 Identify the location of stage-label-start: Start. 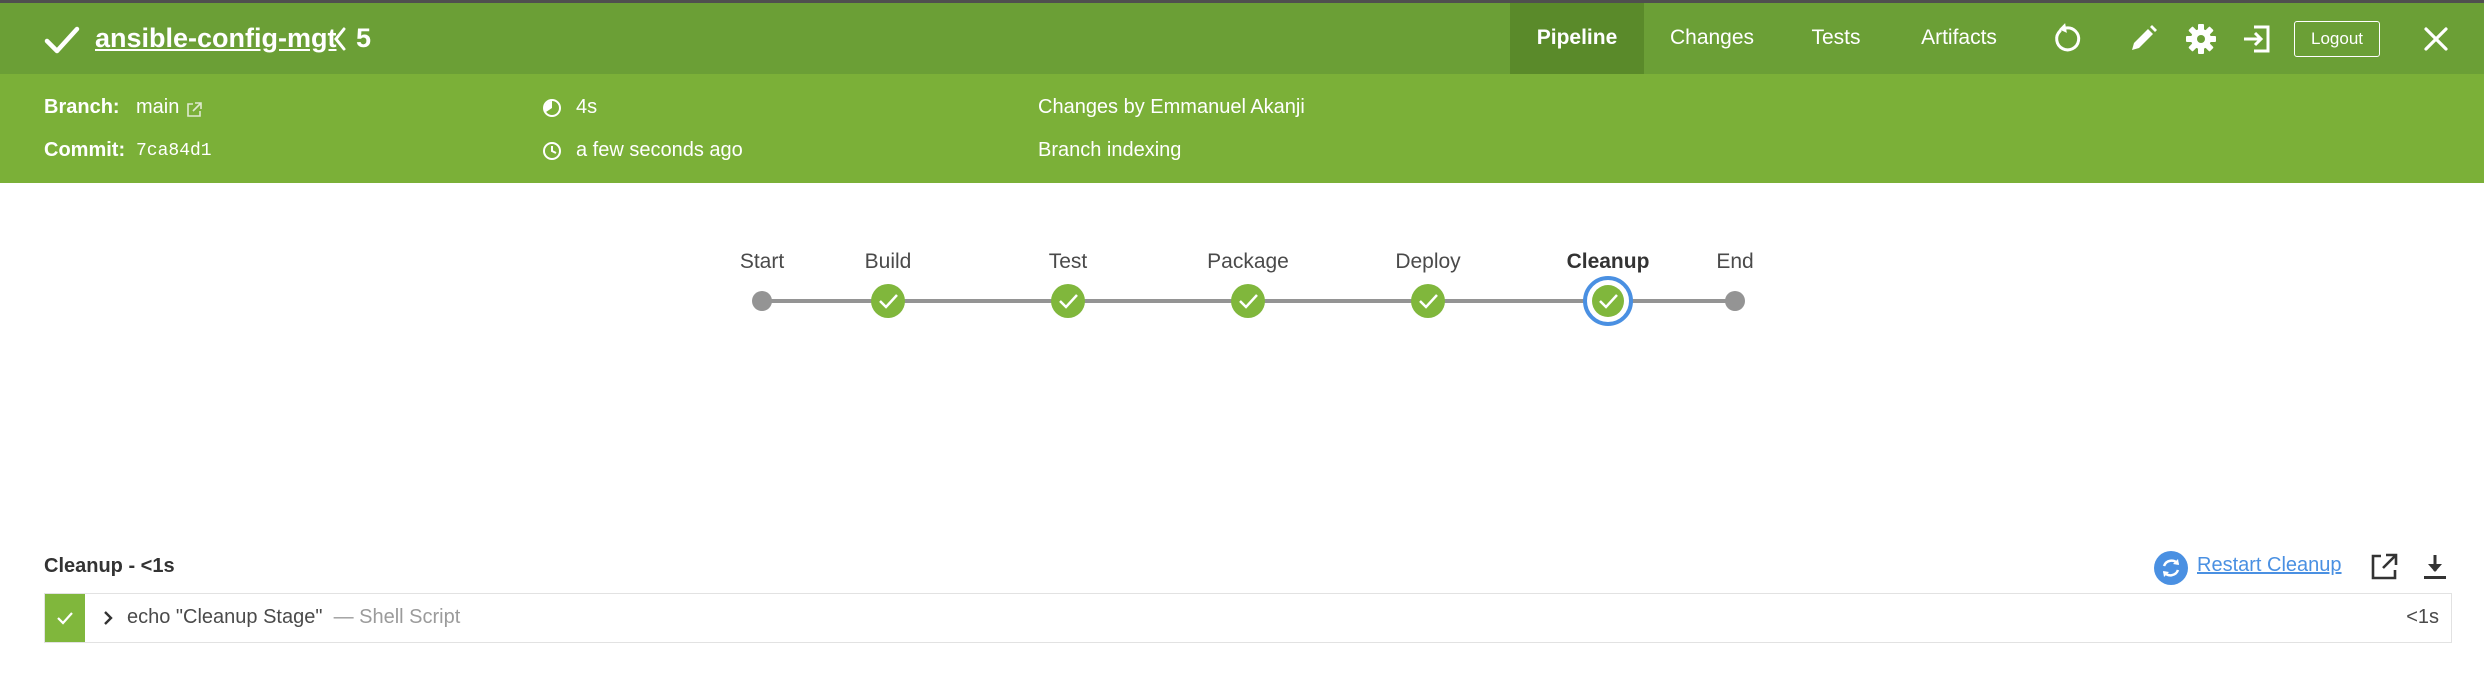
(762, 261).